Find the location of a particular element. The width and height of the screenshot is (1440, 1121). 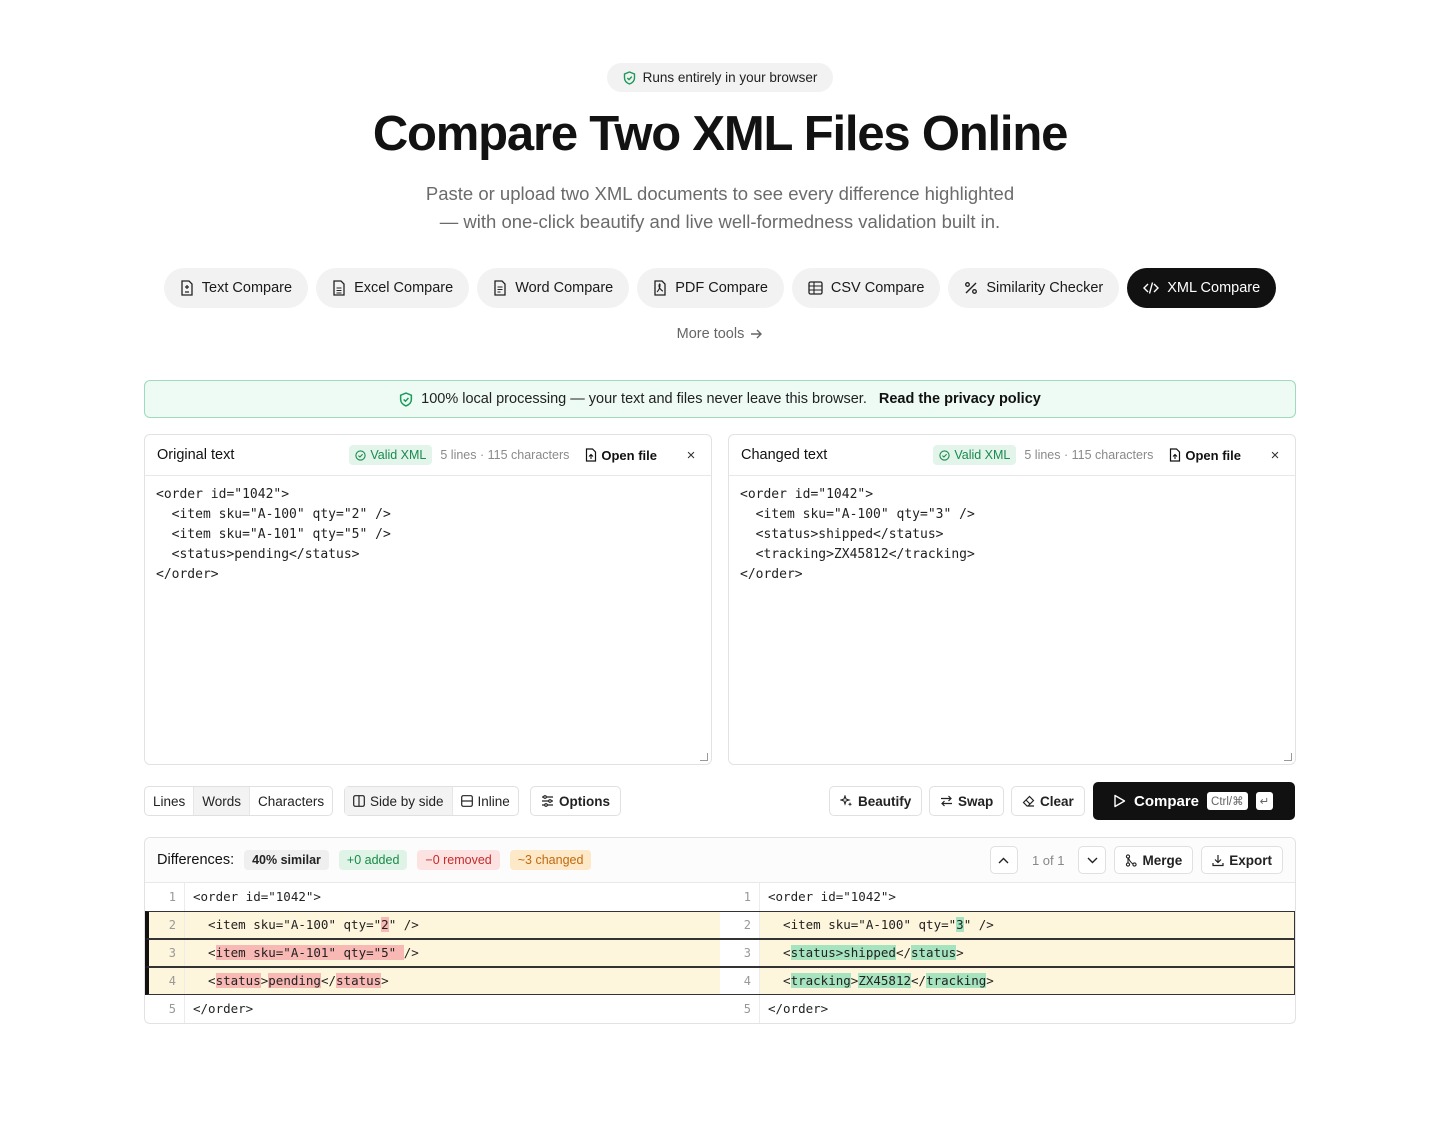

local-badge: Runs entirely in your browser is located at coordinates (720, 77).